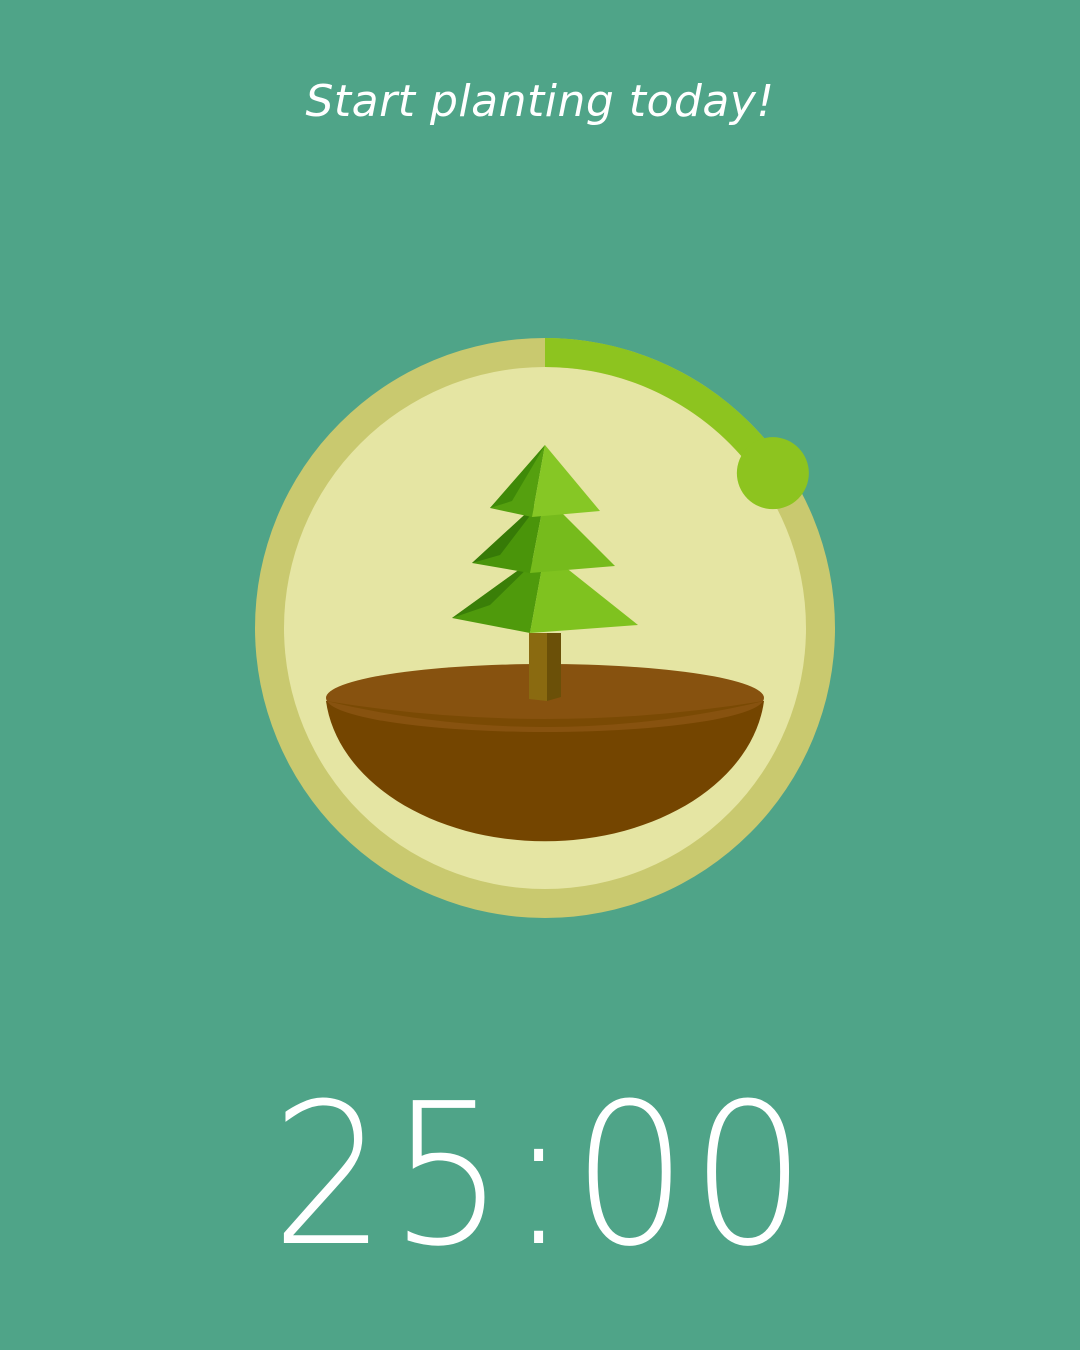 The height and width of the screenshot is (1350, 1080). What do you see at coordinates (540, 101) in the screenshot?
I see `subtitle-text: Start planting today!` at bounding box center [540, 101].